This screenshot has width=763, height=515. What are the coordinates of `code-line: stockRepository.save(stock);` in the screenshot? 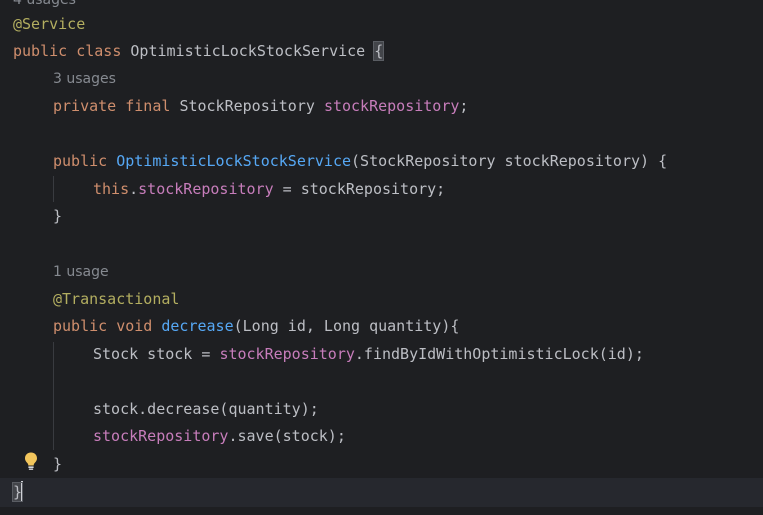 It's located at (219, 436).